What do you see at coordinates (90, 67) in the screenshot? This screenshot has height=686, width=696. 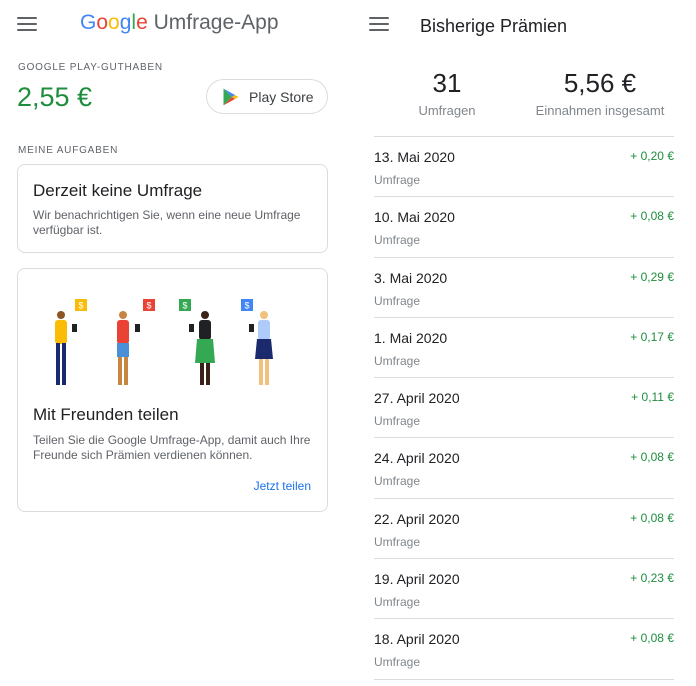 I see `credit-label: GOOGLE PLAY-GUTHABEN` at bounding box center [90, 67].